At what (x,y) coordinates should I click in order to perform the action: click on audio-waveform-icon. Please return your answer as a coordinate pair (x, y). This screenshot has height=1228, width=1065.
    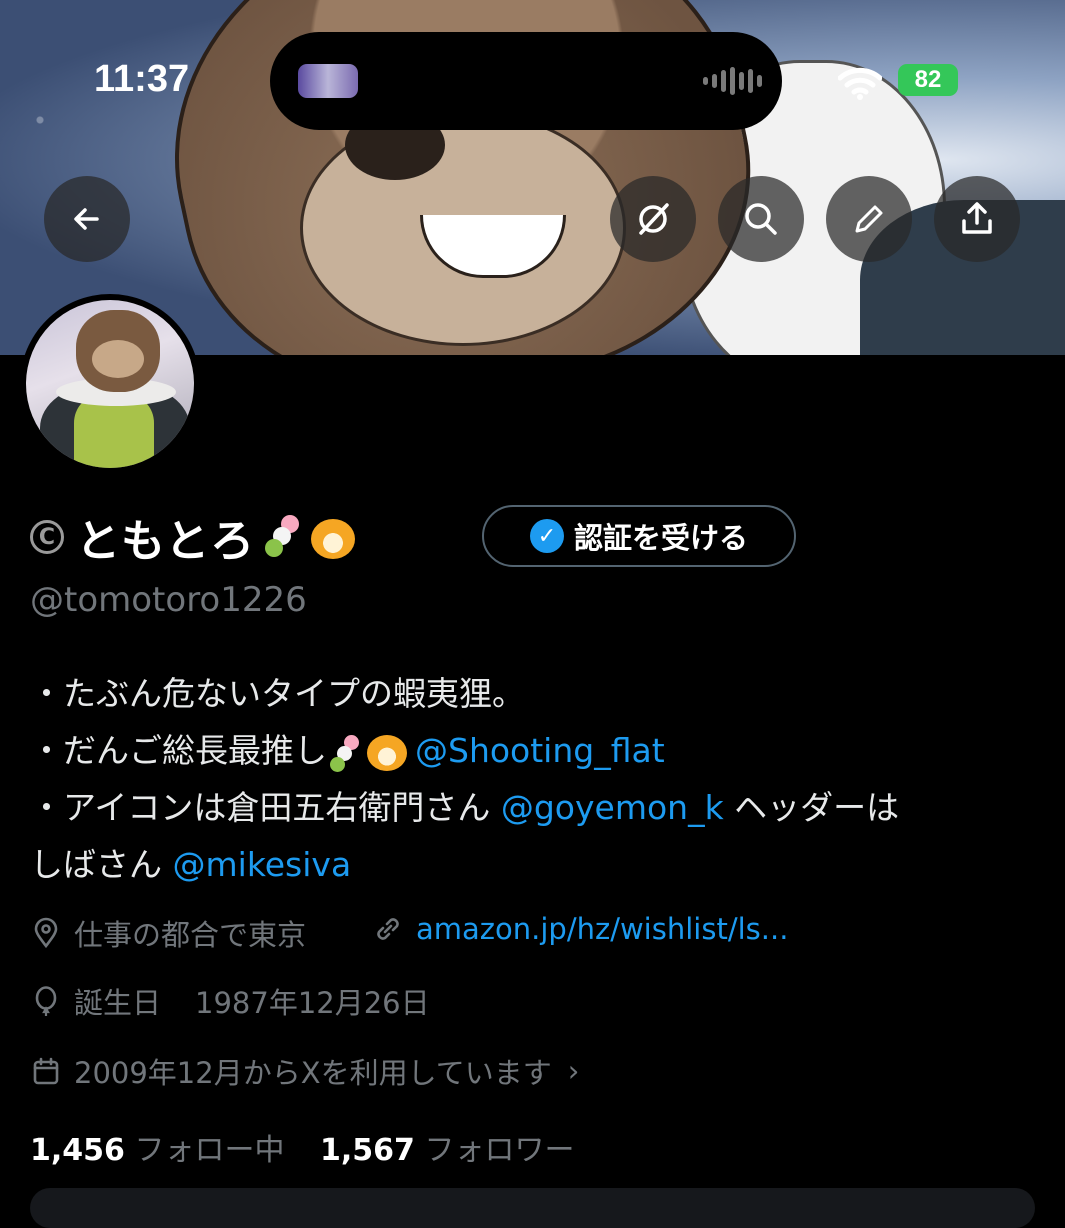
    Looking at the image, I should click on (732, 81).